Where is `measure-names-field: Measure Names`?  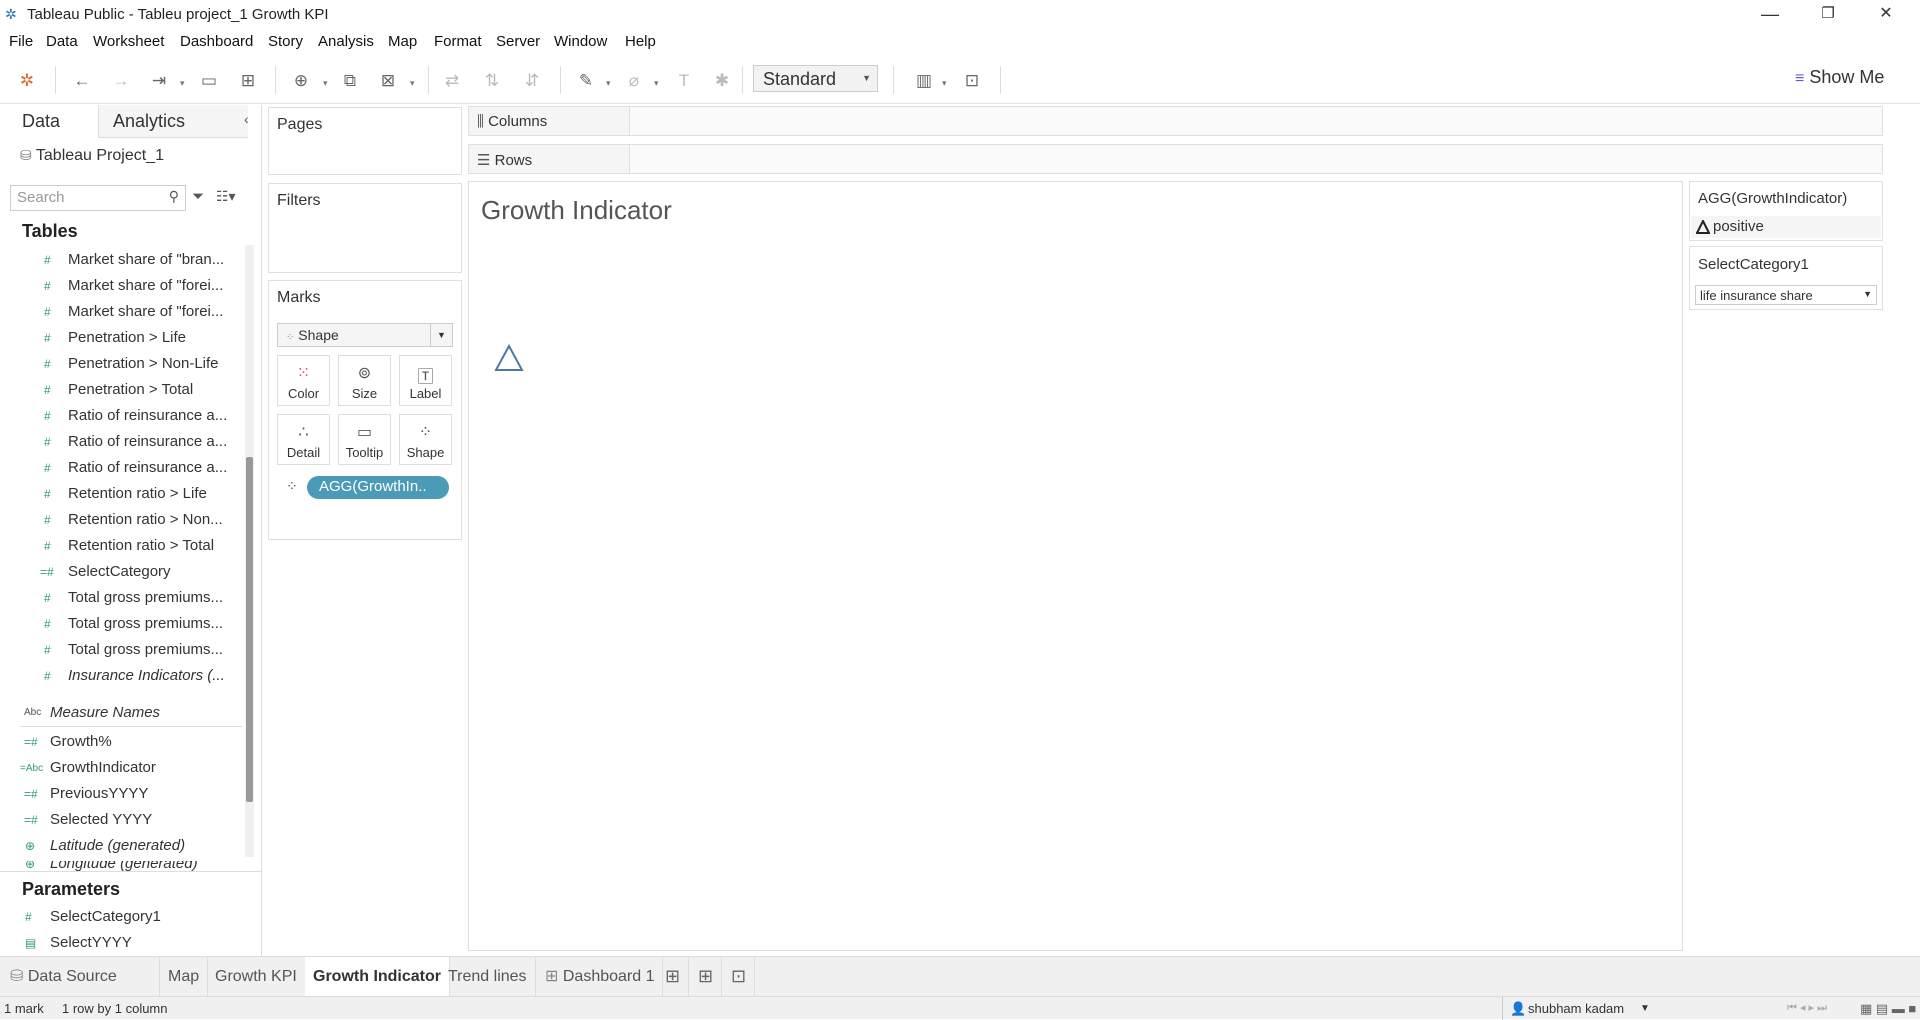
measure-names-field: Measure Names is located at coordinates (105, 712).